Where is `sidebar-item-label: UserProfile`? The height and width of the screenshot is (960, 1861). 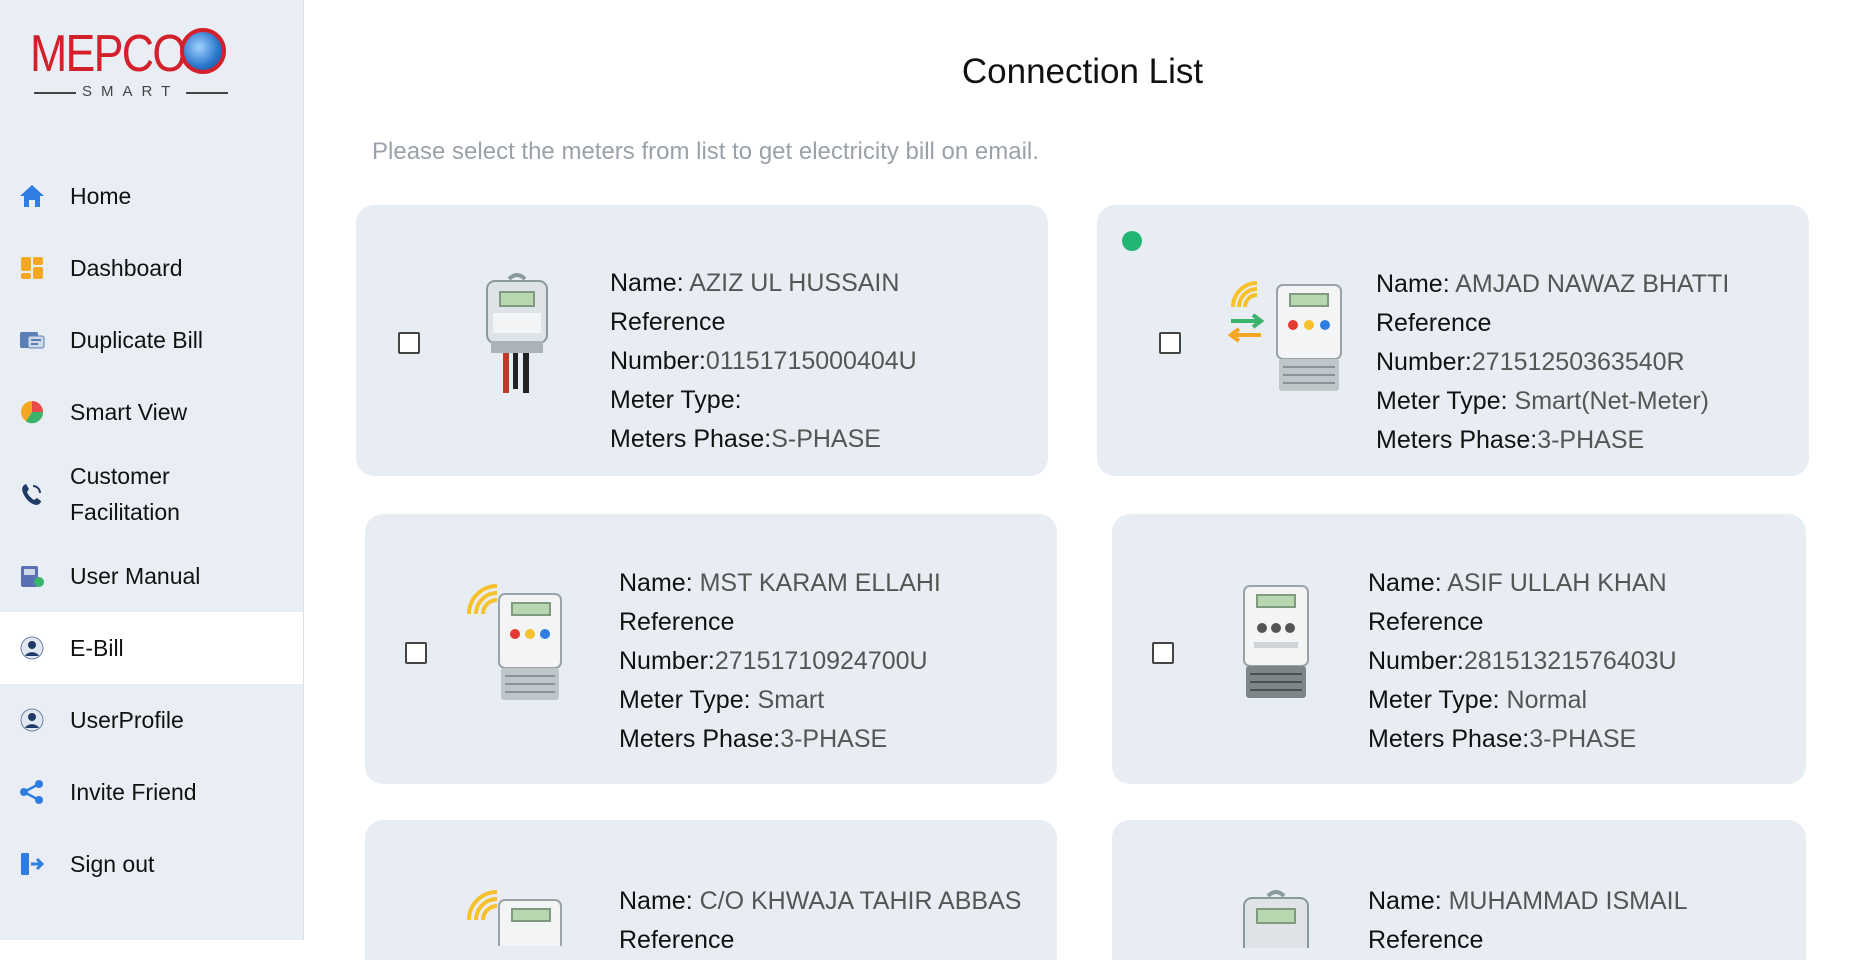 sidebar-item-label: UserProfile is located at coordinates (127, 720).